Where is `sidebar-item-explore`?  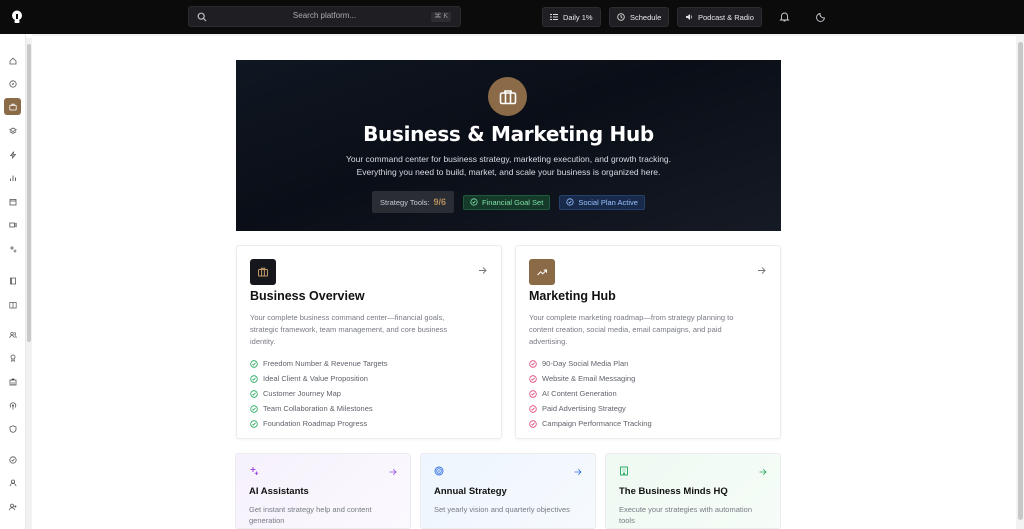 sidebar-item-explore is located at coordinates (12, 83).